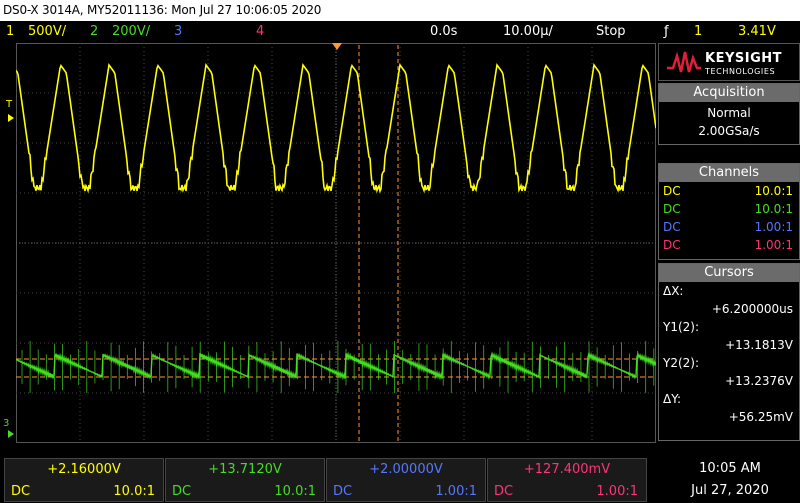 The width and height of the screenshot is (800, 503). I want to click on trigger-icon: ƒ, so click(666, 31).